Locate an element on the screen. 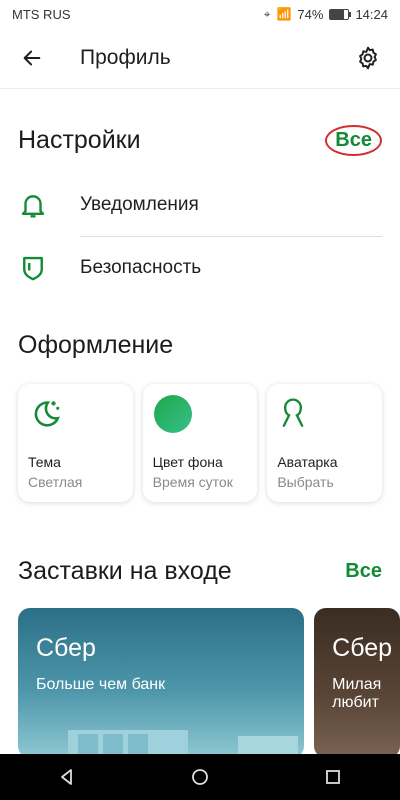  shield-icon is located at coordinates (33, 268).